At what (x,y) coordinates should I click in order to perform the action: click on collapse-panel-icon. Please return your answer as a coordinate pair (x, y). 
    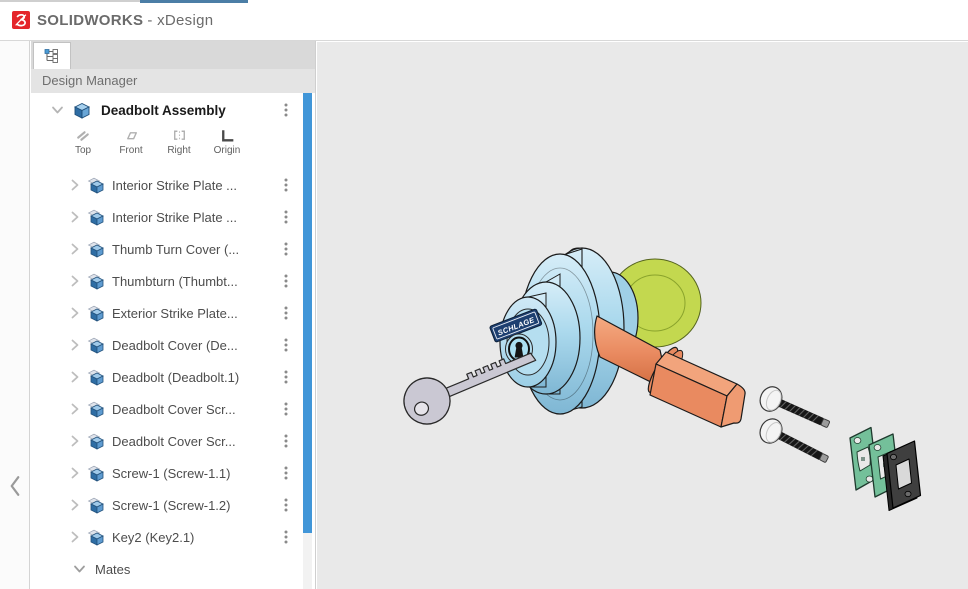
    Looking at the image, I should click on (15, 486).